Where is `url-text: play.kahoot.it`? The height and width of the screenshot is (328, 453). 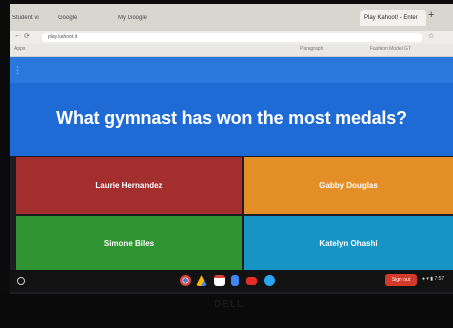 url-text: play.kahoot.it is located at coordinates (63, 37).